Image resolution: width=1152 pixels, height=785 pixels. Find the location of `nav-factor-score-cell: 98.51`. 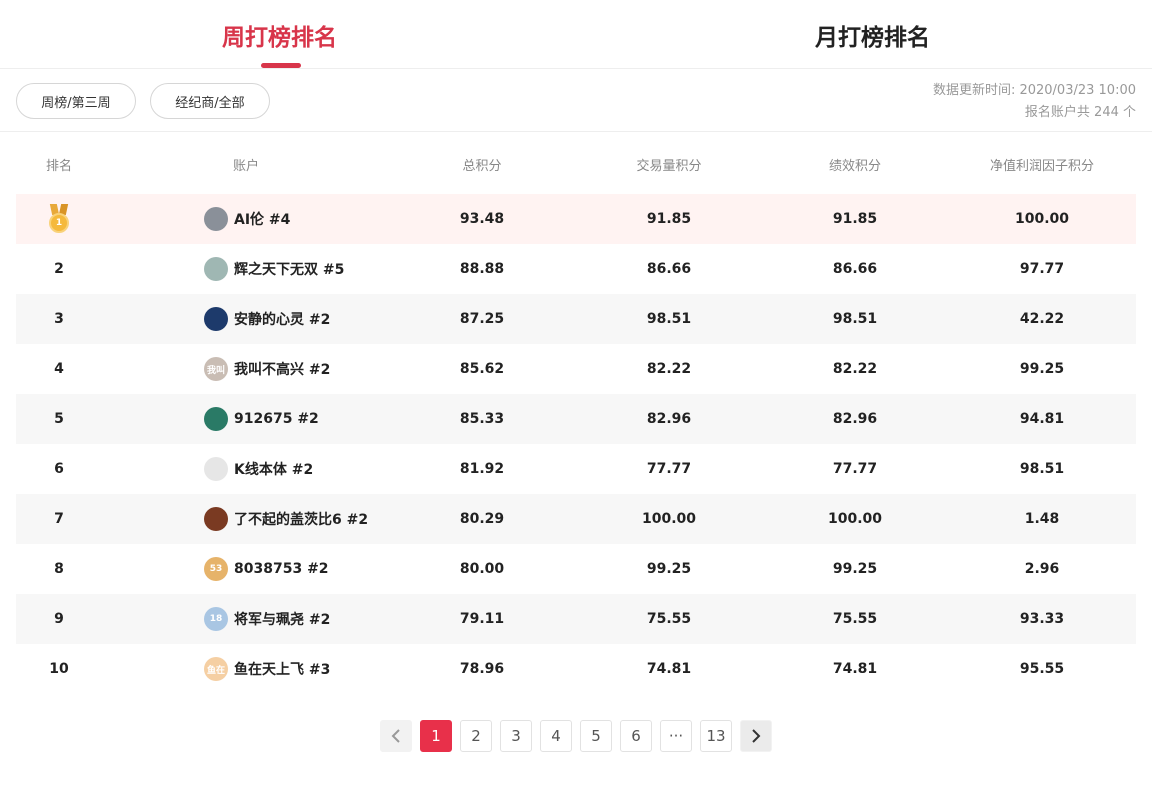

nav-factor-score-cell: 98.51 is located at coordinates (1042, 469).